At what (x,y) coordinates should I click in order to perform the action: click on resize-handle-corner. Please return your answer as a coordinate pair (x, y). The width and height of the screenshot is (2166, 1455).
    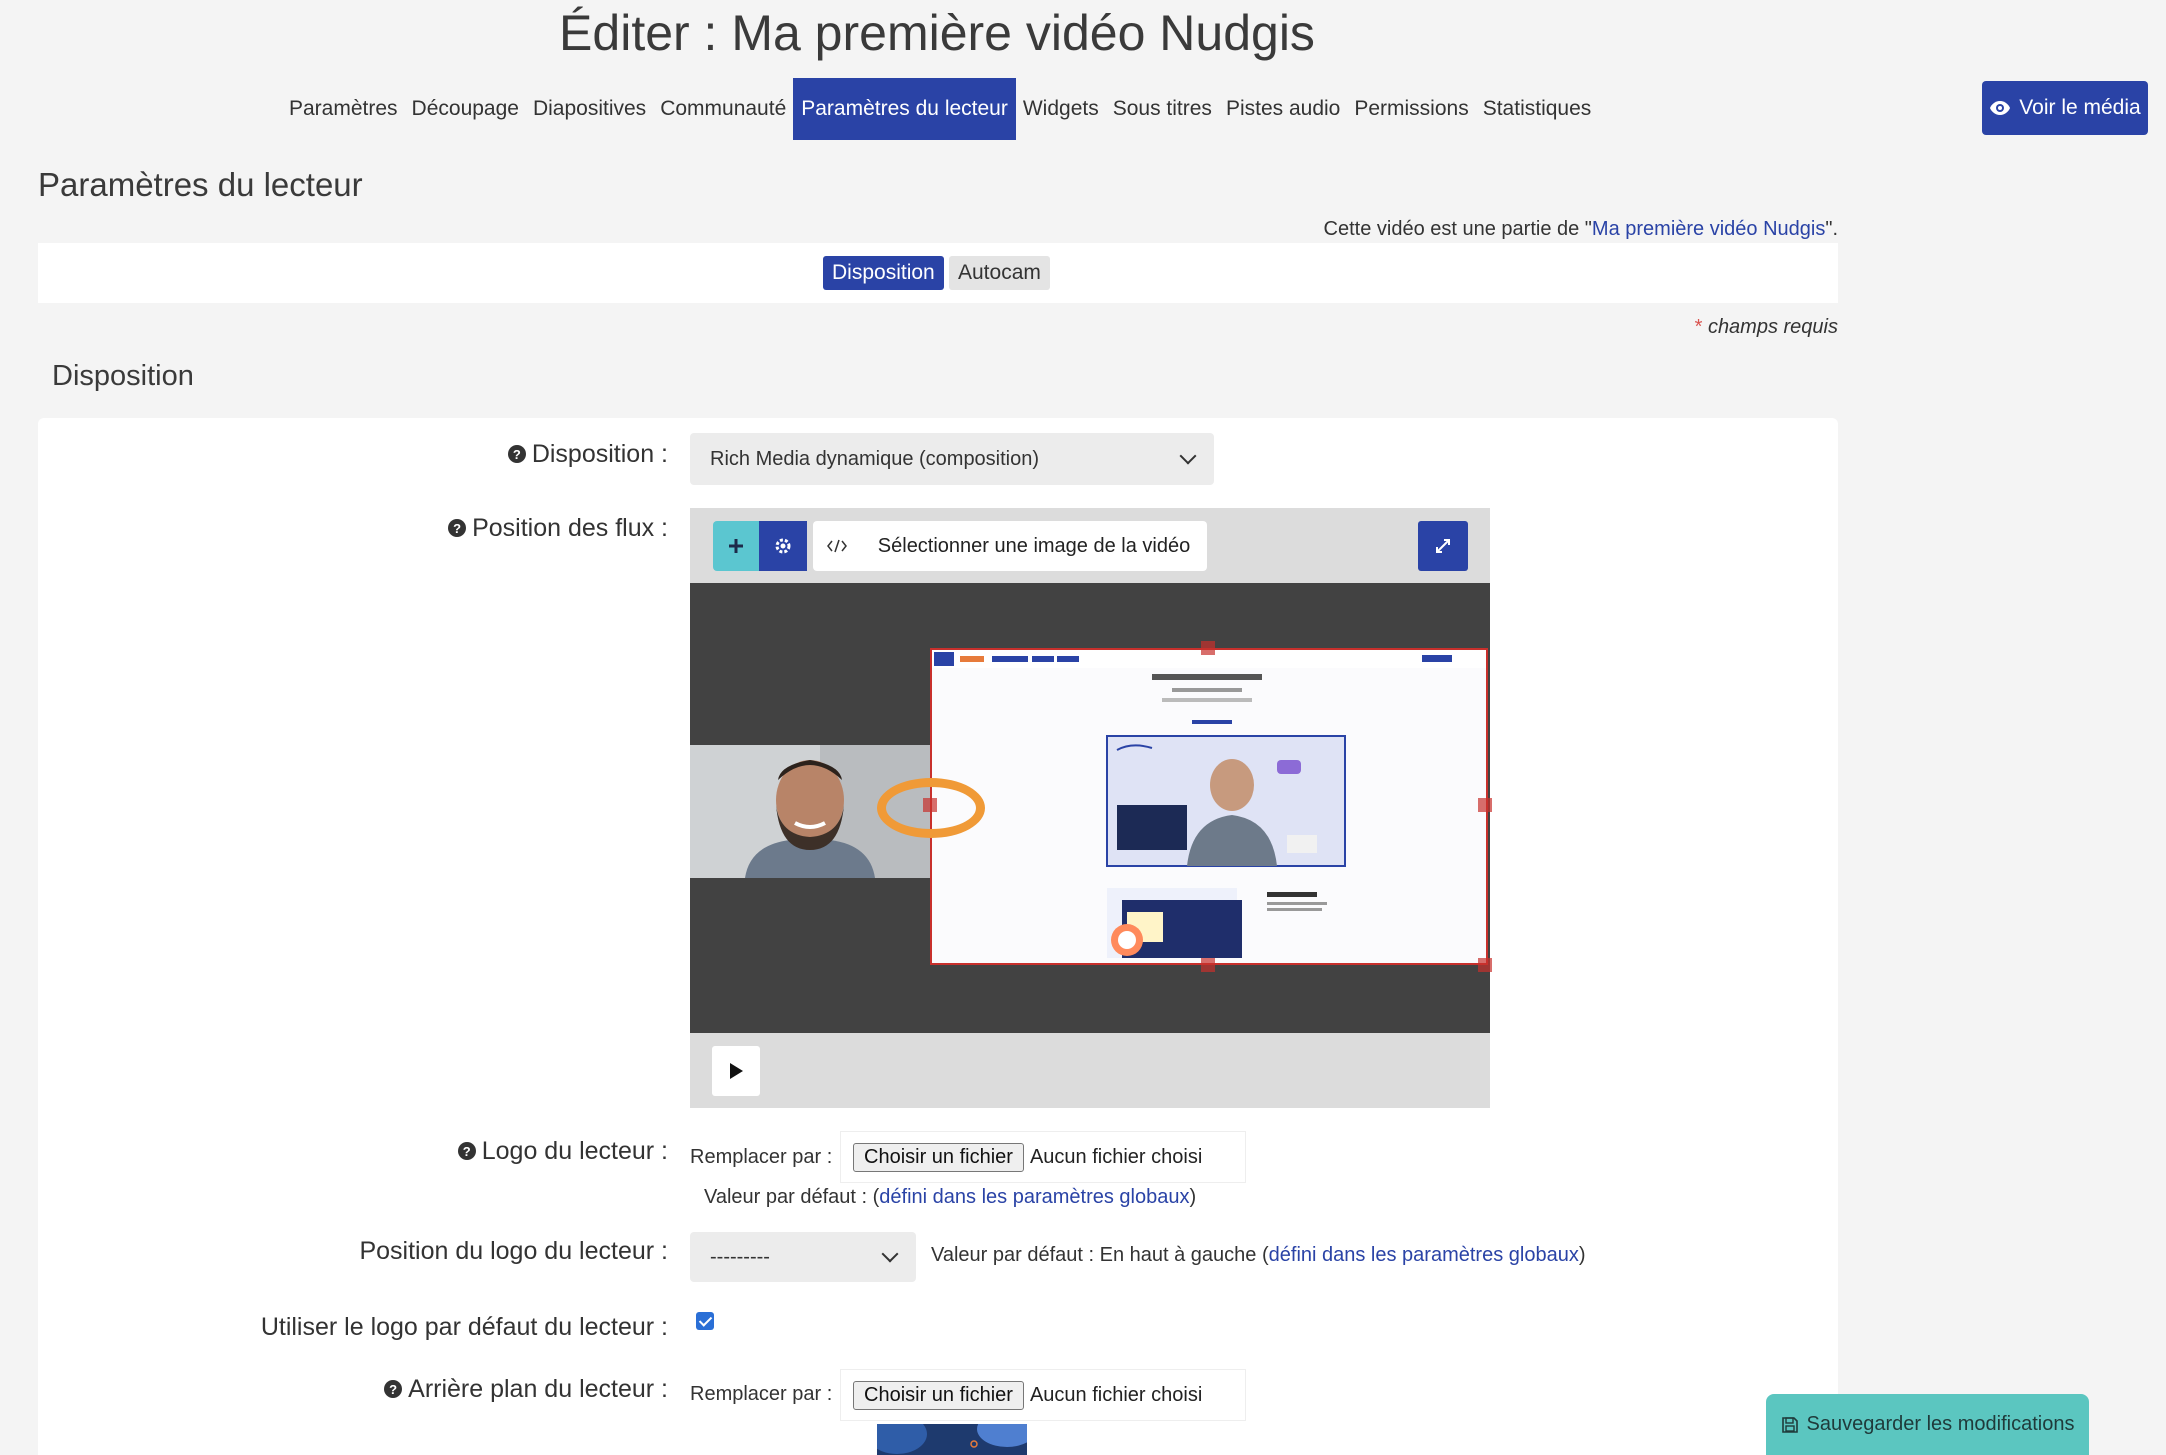
    Looking at the image, I should click on (1485, 965).